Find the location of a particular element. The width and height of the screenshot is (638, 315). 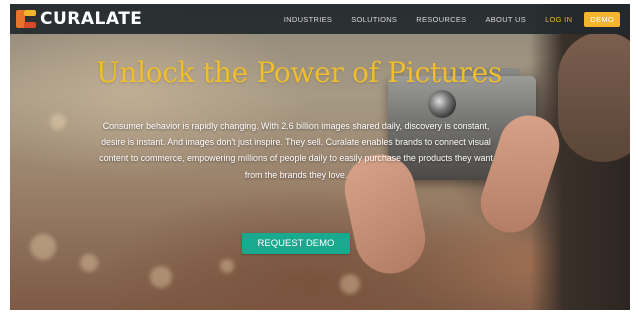

nav-link-resources: RESOURCES is located at coordinates (441, 19).